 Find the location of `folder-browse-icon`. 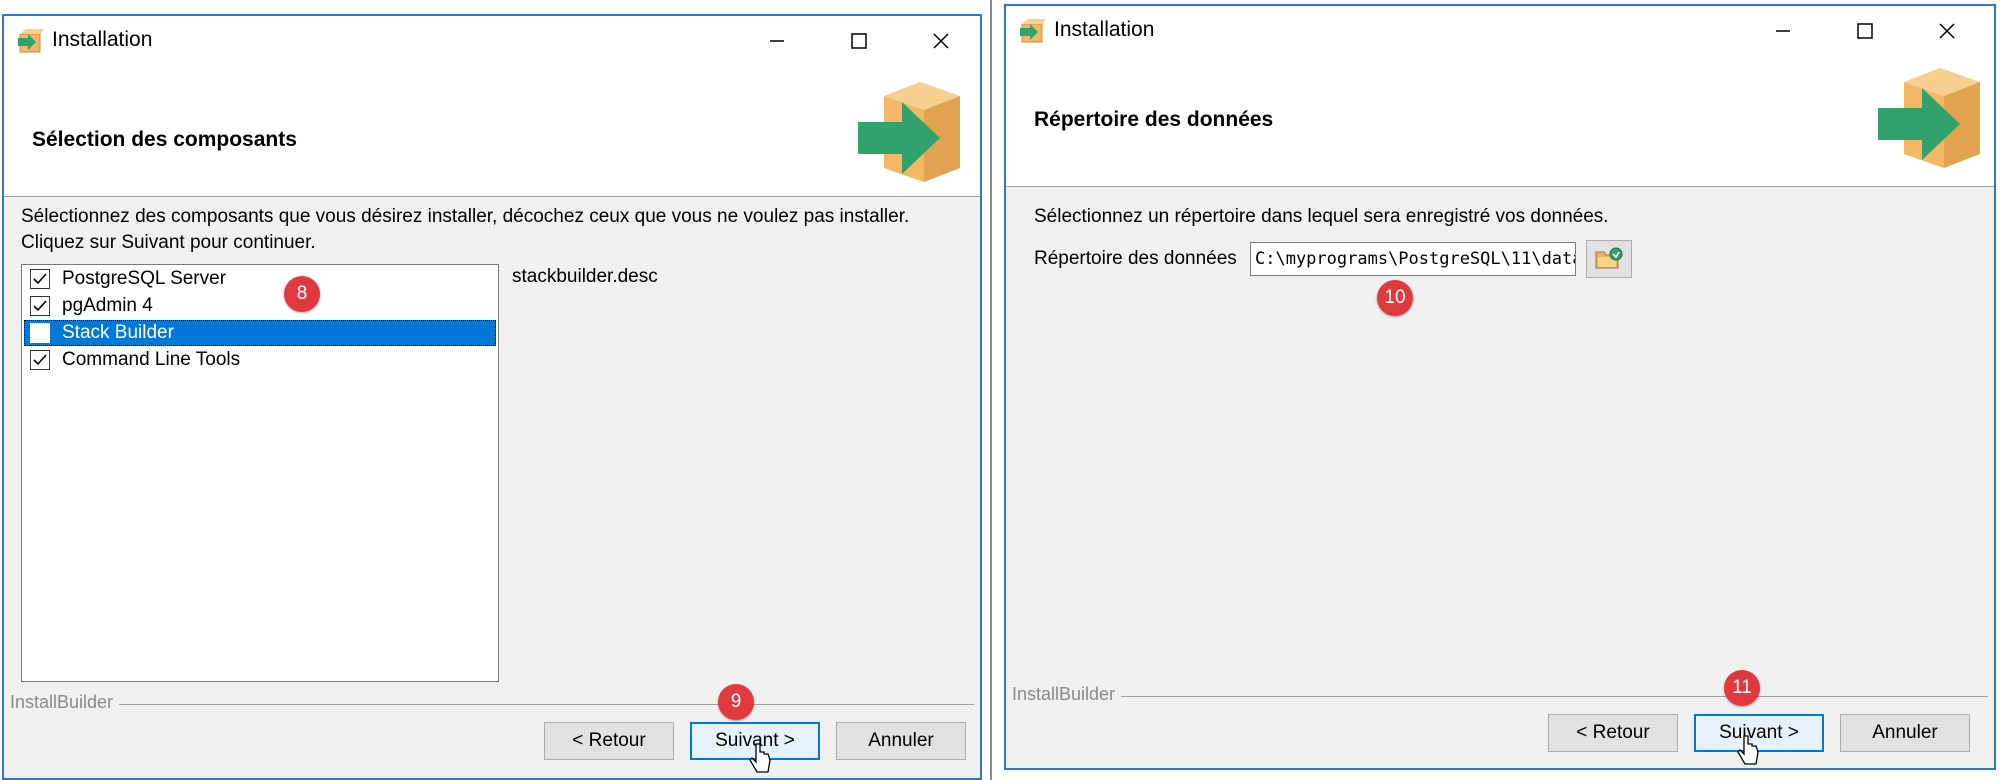

folder-browse-icon is located at coordinates (1609, 258).